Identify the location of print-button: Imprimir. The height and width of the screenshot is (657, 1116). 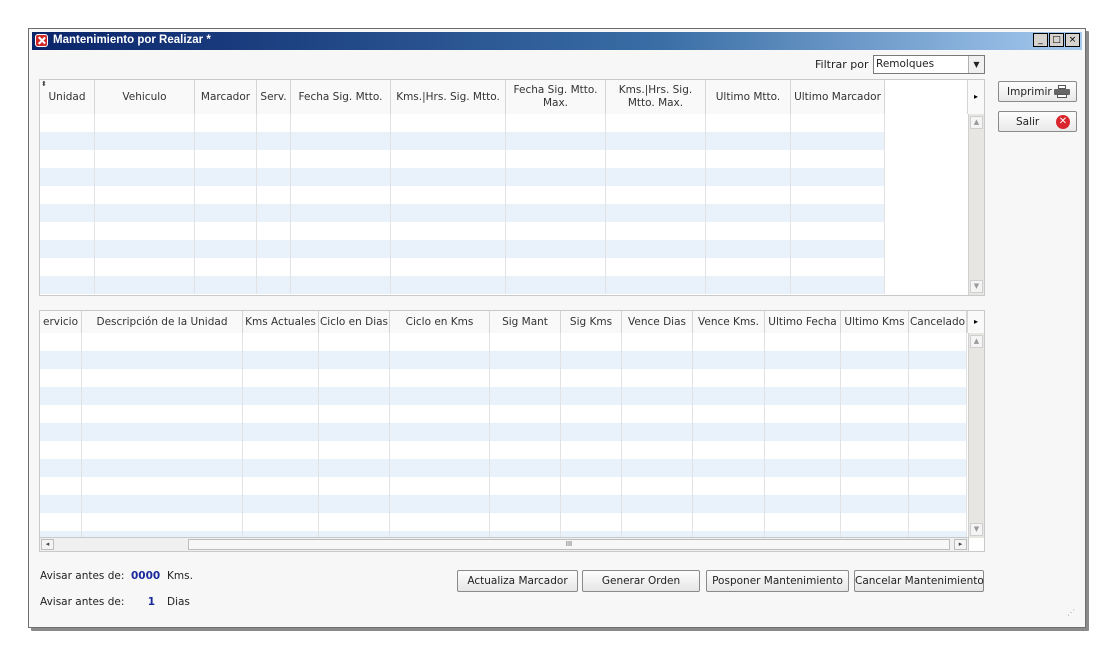
(1037, 91).